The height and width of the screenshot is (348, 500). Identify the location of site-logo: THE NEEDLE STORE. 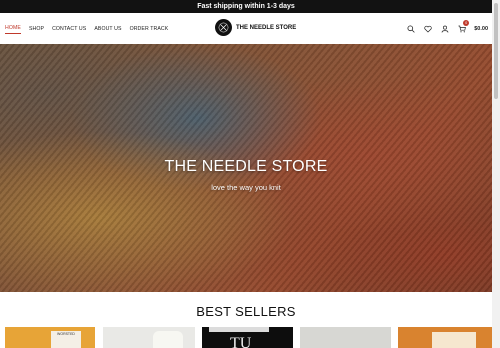
(255, 27).